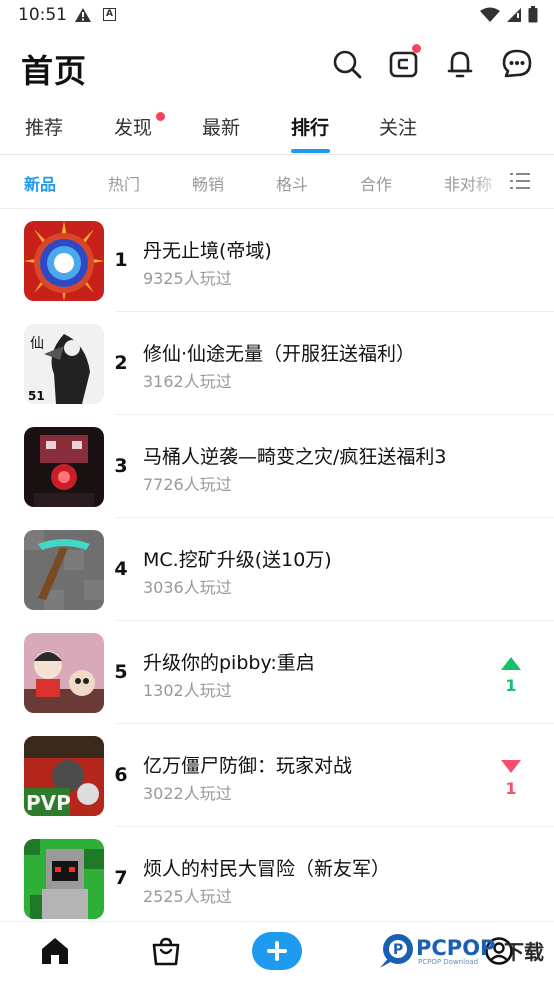 This screenshot has height=984, width=554. I want to click on play-count: 3022人玩过, so click(187, 793).